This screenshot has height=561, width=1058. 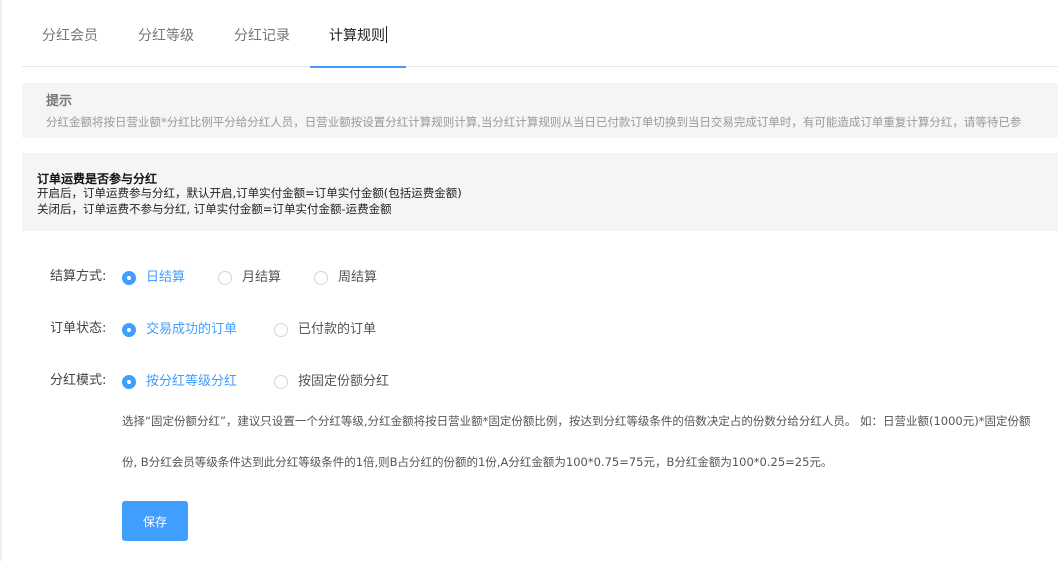 What do you see at coordinates (358, 277) in the screenshot?
I see `radio-label: 周结算` at bounding box center [358, 277].